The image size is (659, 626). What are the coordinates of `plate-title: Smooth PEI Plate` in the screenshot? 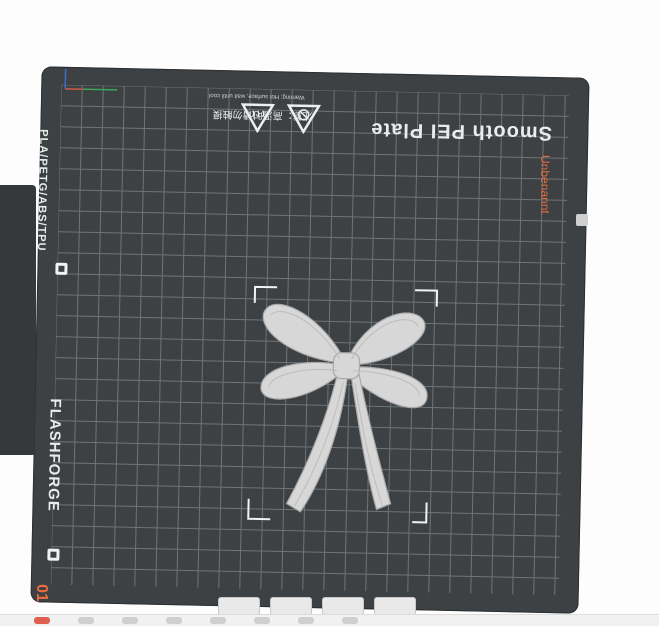 It's located at (461, 130).